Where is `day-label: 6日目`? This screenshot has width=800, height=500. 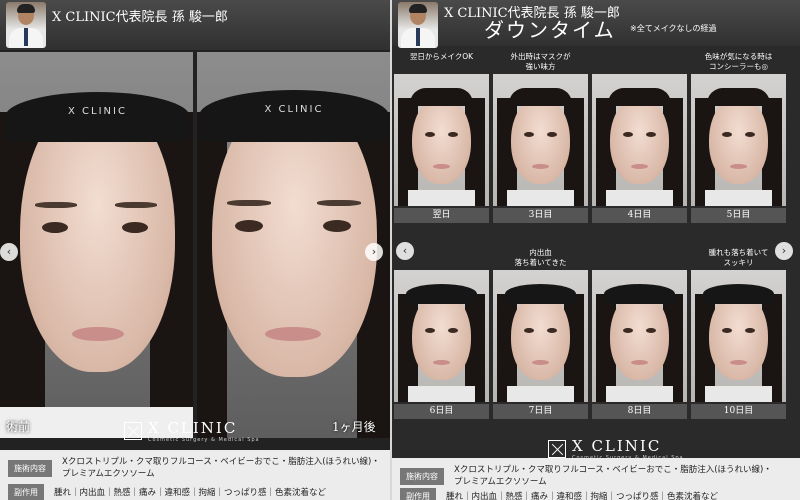 day-label: 6日目 is located at coordinates (441, 411).